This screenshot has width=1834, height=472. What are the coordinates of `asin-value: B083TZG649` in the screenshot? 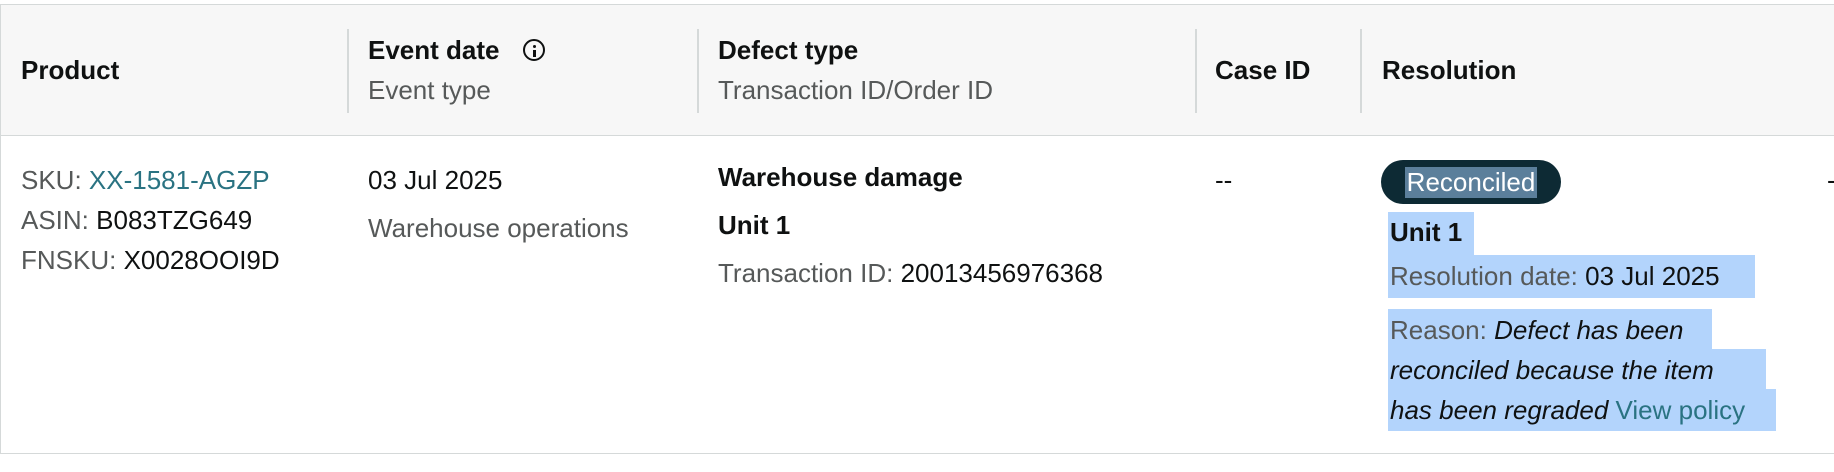 It's located at (174, 220).